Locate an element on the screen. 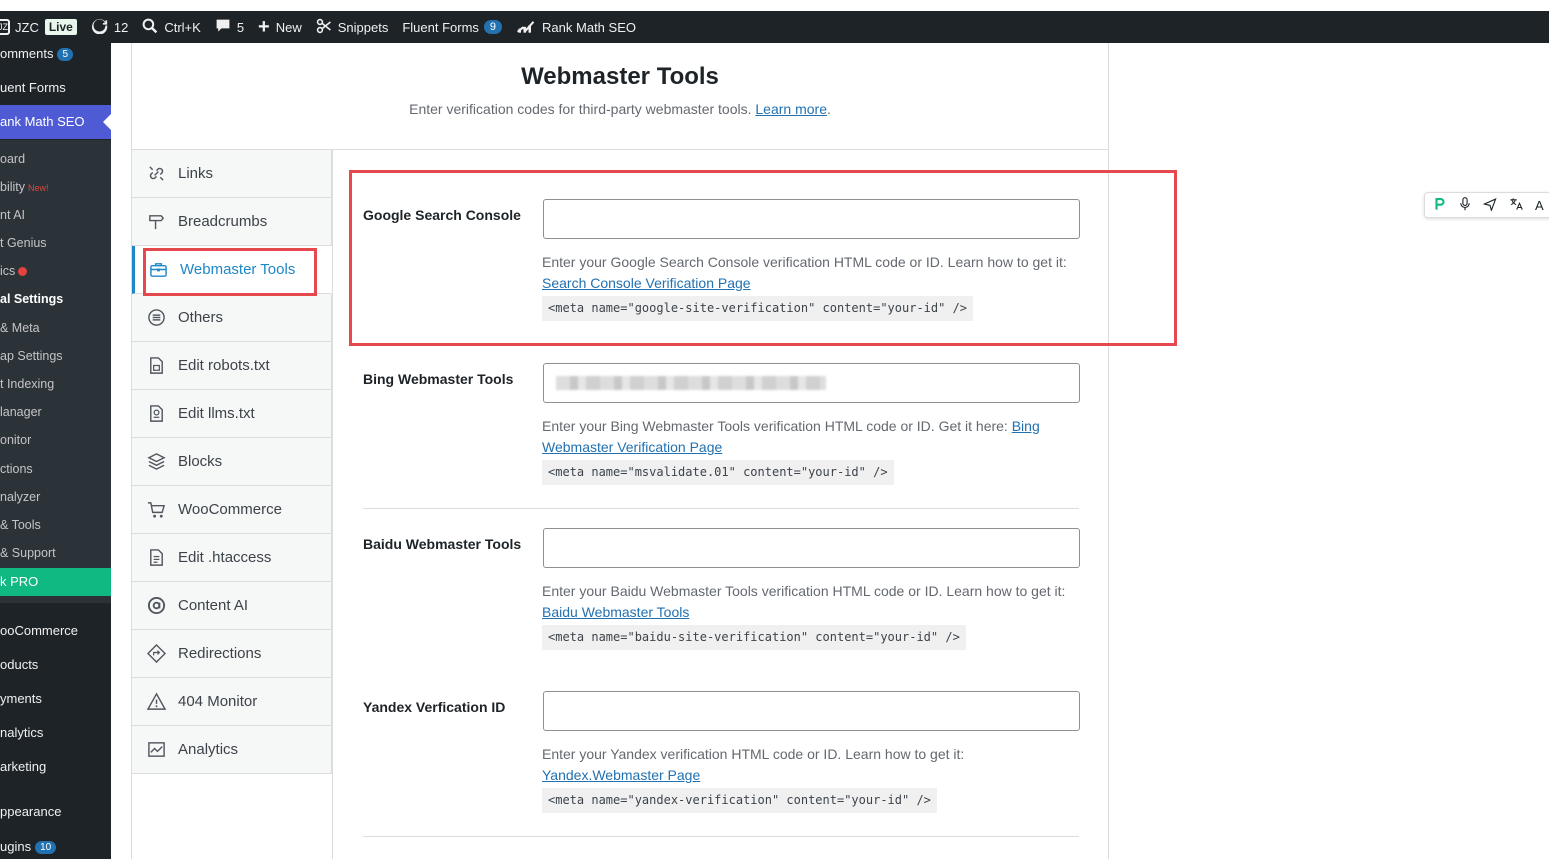 The image size is (1549, 859). site-logo-icon: JZ is located at coordinates (5, 27).